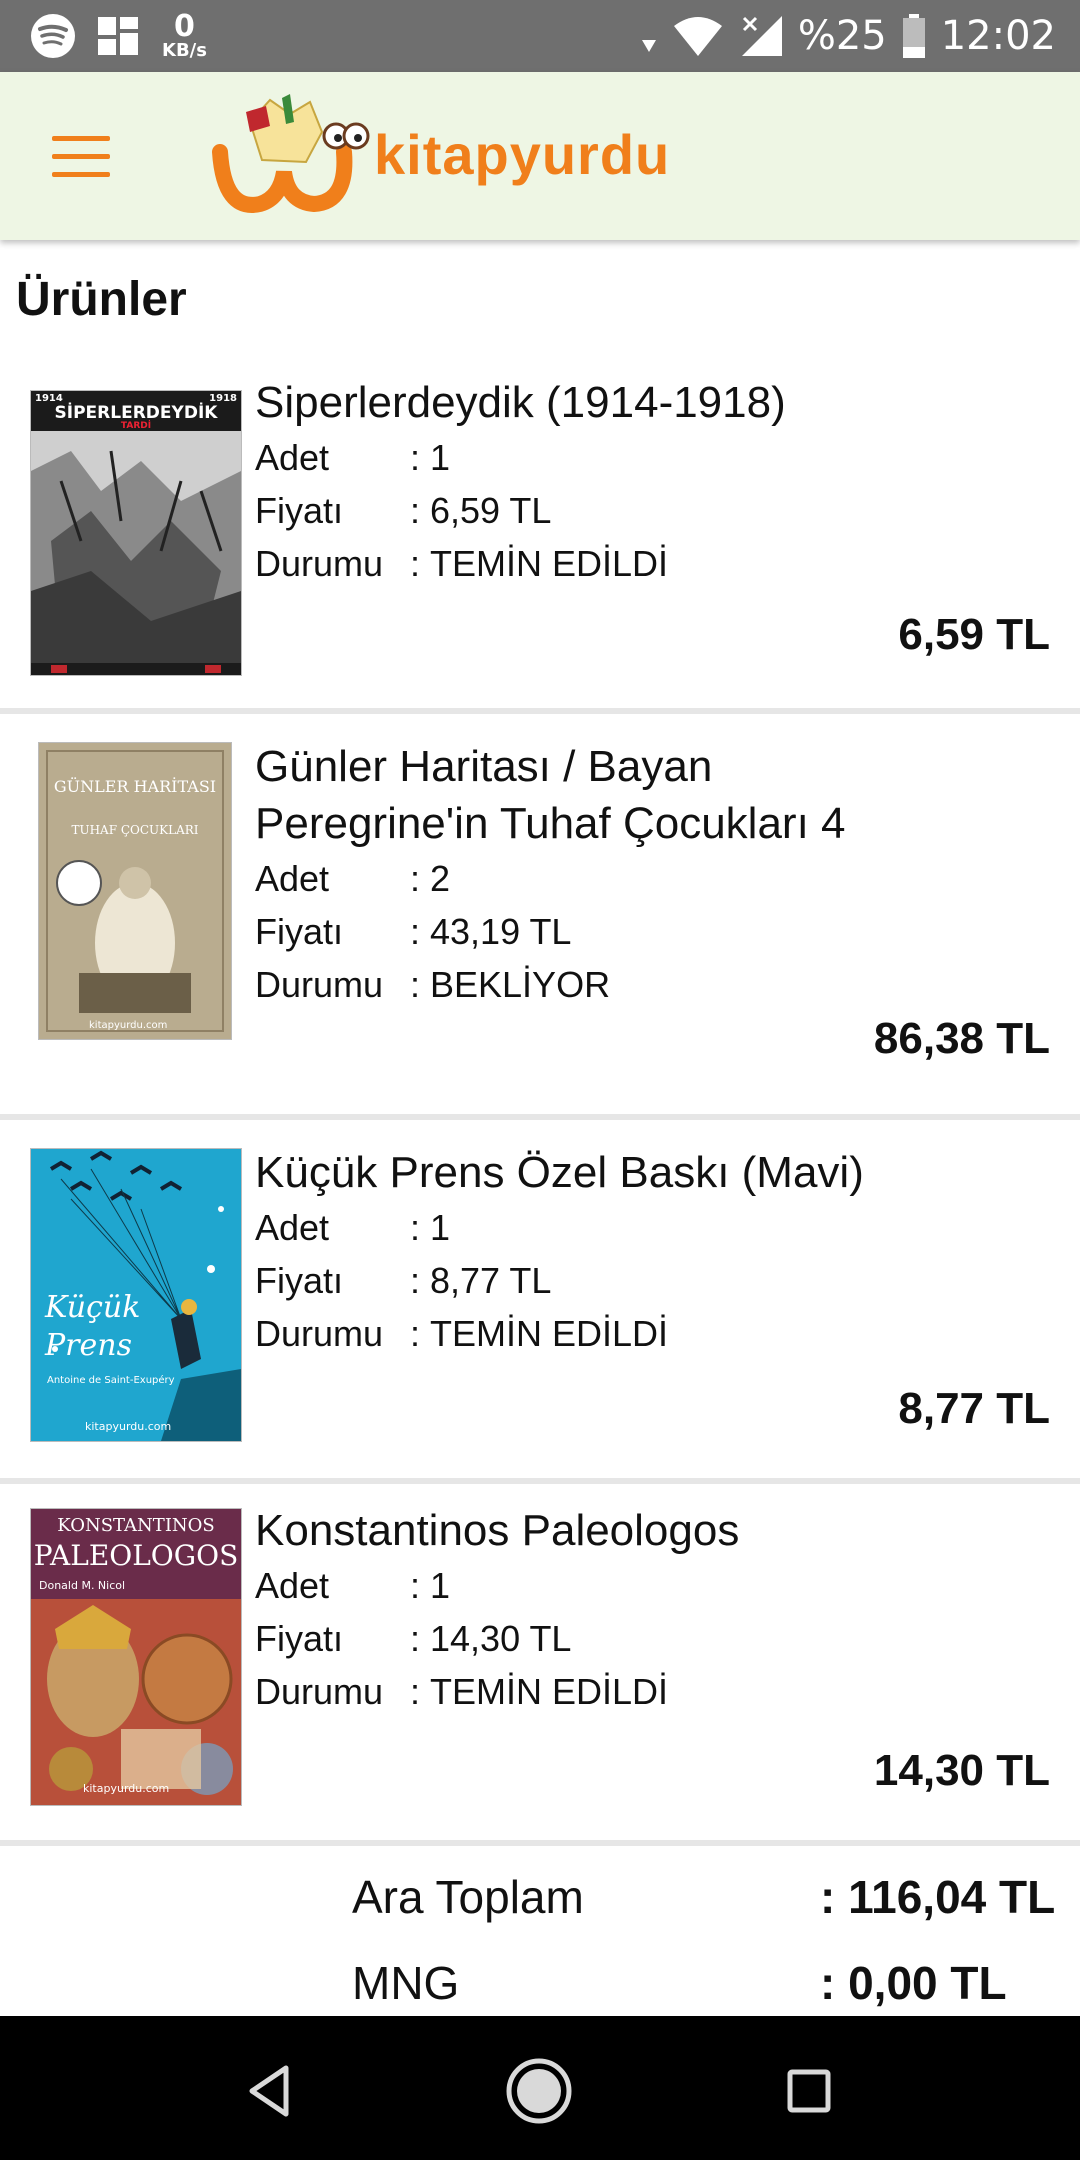 The image size is (1080, 2160). Describe the element at coordinates (809, 2091) in the screenshot. I see `recents-icon` at that location.